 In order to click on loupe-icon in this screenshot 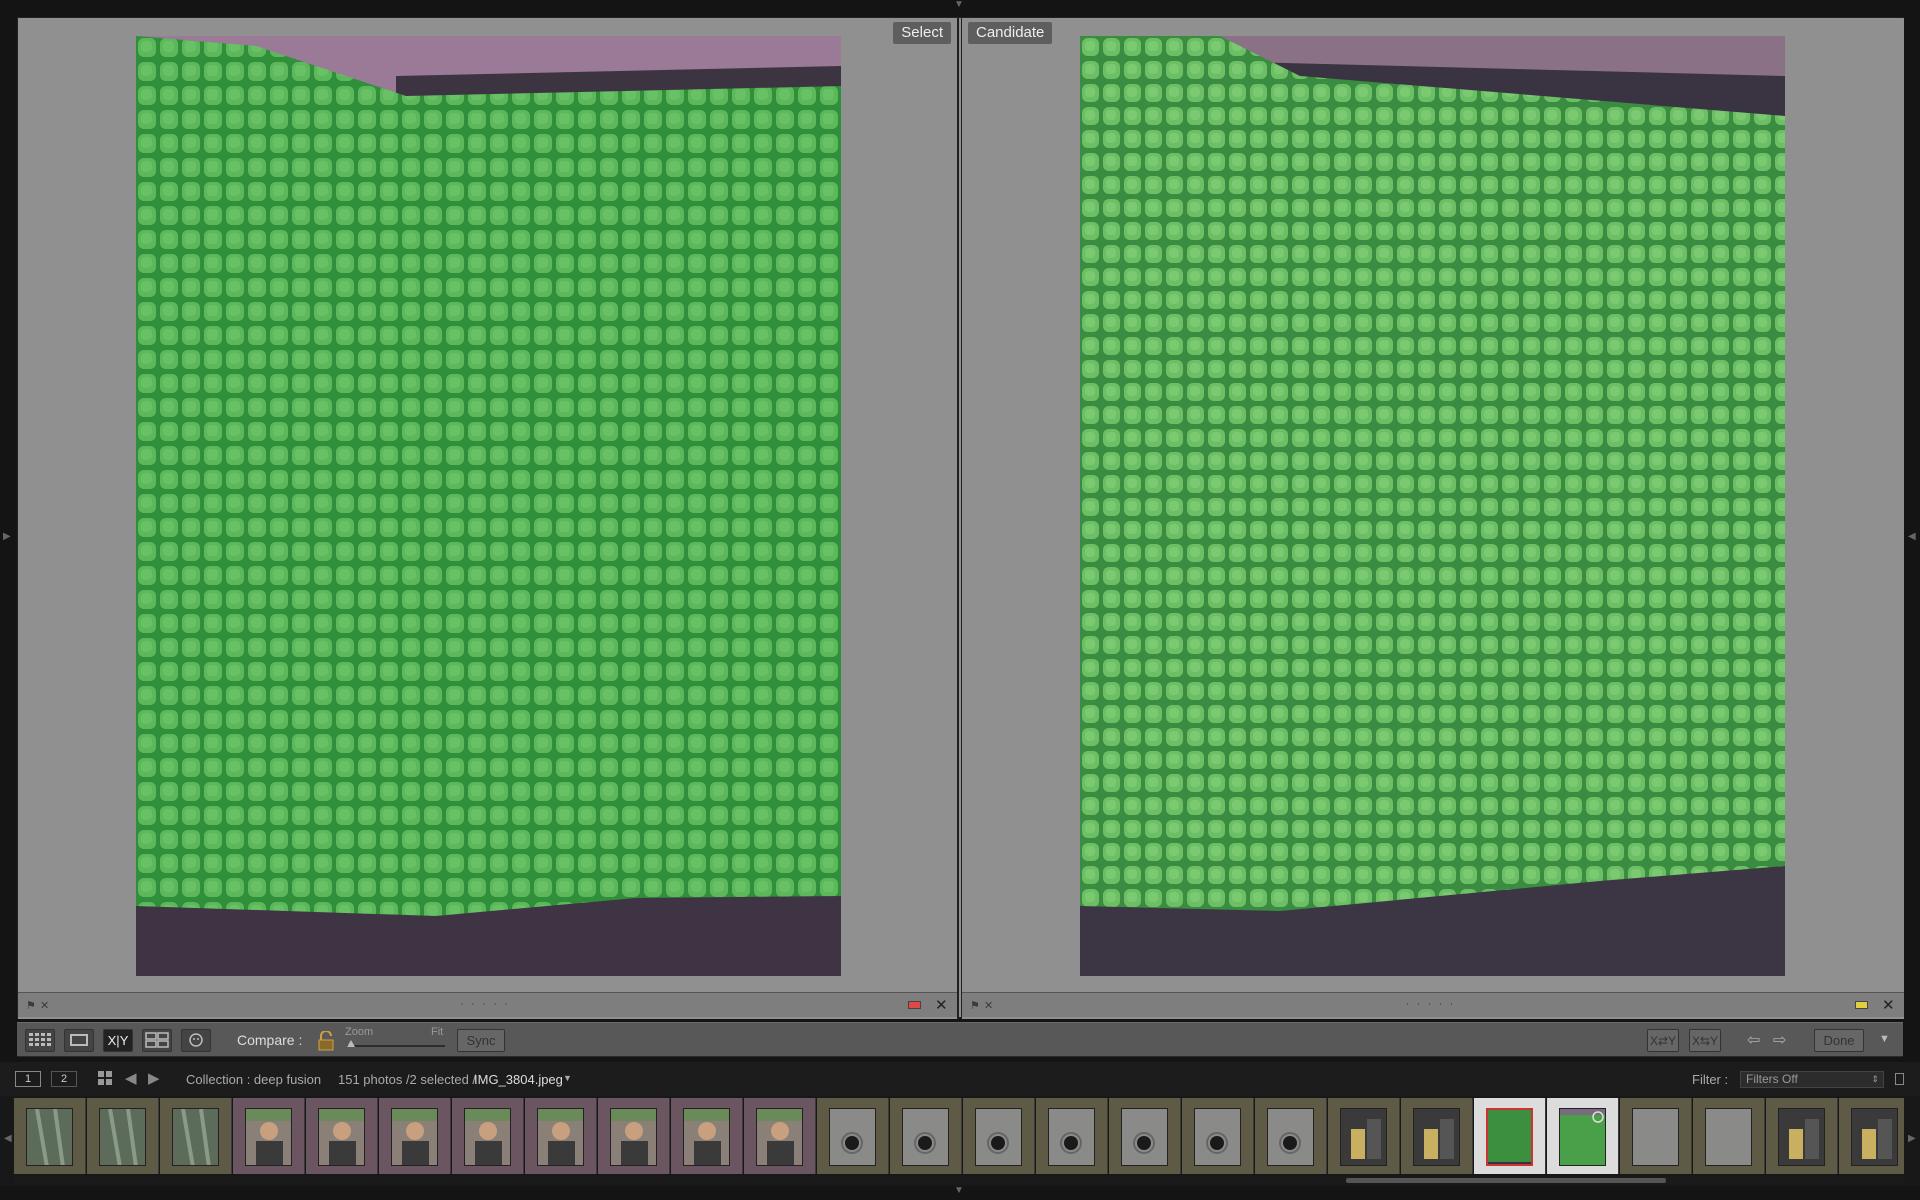, I will do `click(79, 1040)`.